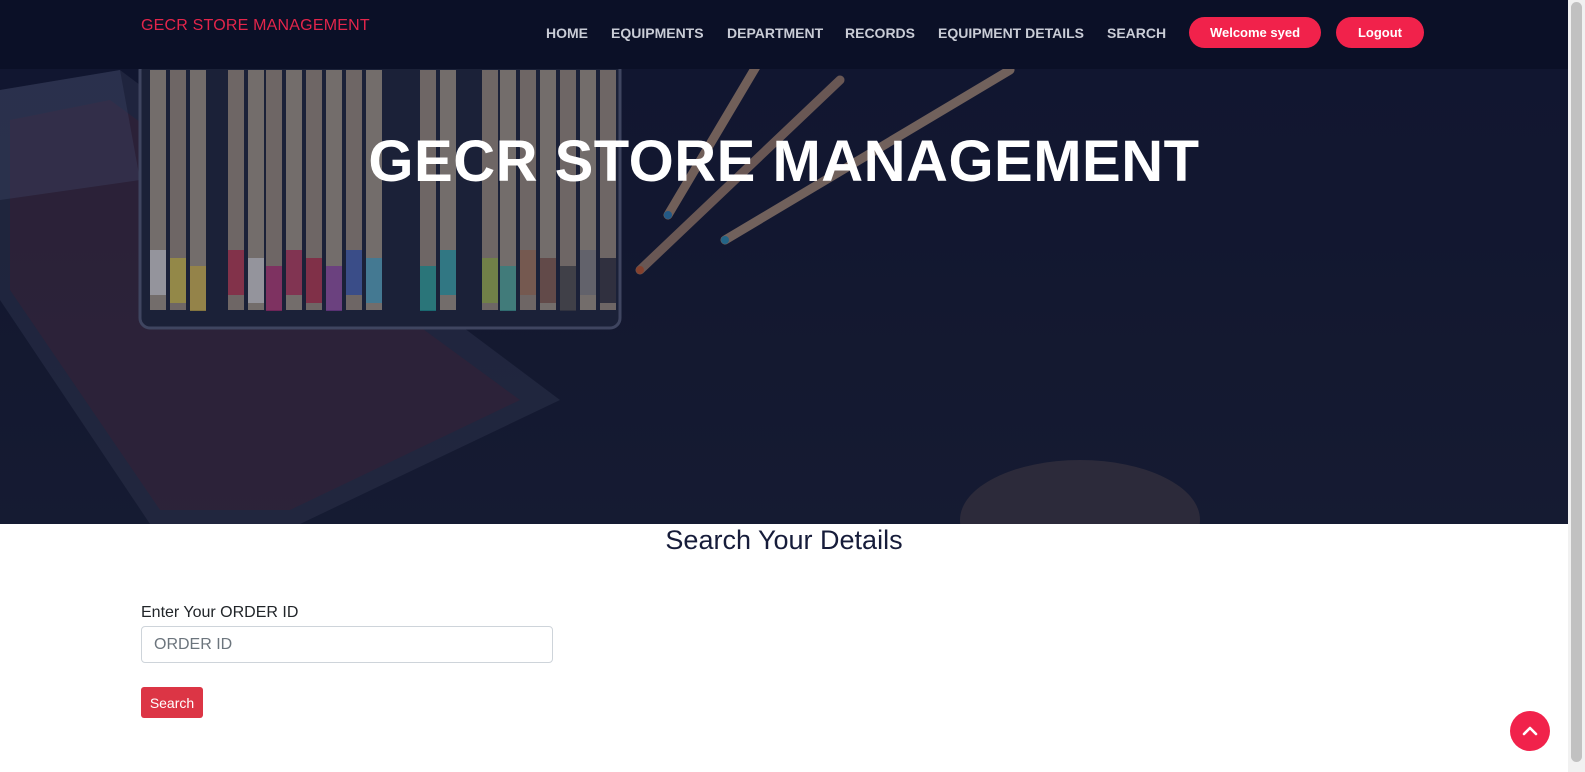  I want to click on page-scrollbar, so click(1576, 386).